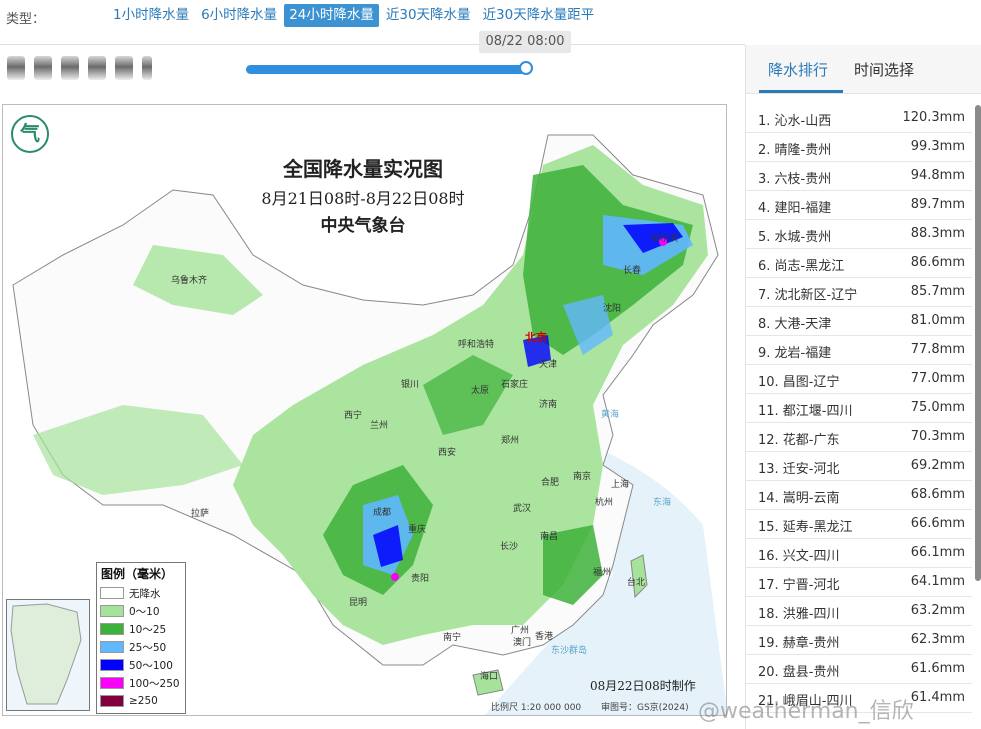 Image resolution: width=981 pixels, height=729 pixels. Describe the element at coordinates (43, 68) in the screenshot. I see `prev-frame-button` at that location.